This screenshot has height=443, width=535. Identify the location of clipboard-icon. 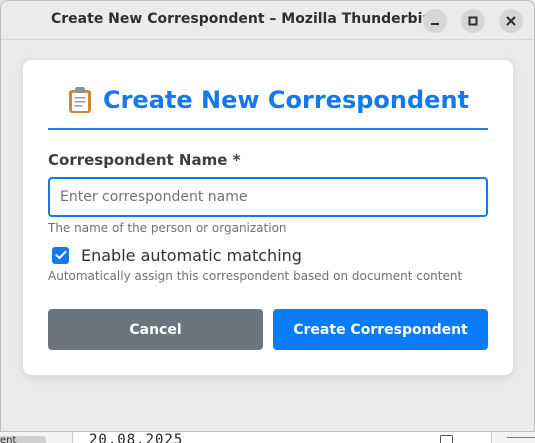
(79, 100).